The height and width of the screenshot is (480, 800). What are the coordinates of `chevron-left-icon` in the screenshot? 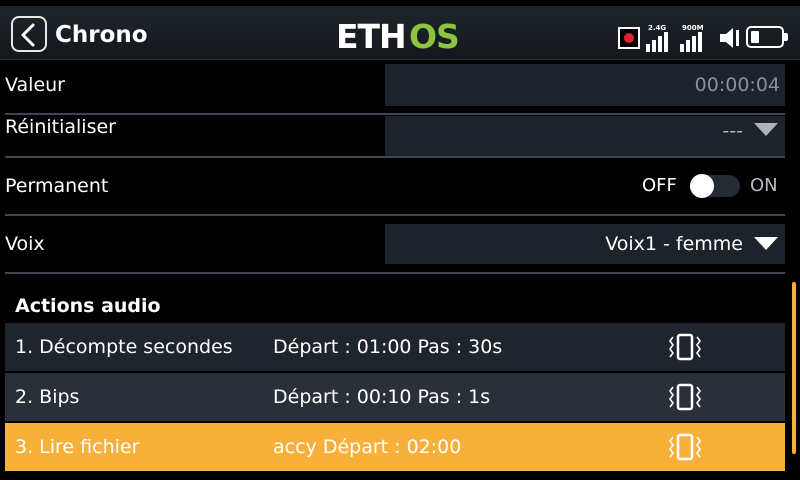 It's located at (28, 35).